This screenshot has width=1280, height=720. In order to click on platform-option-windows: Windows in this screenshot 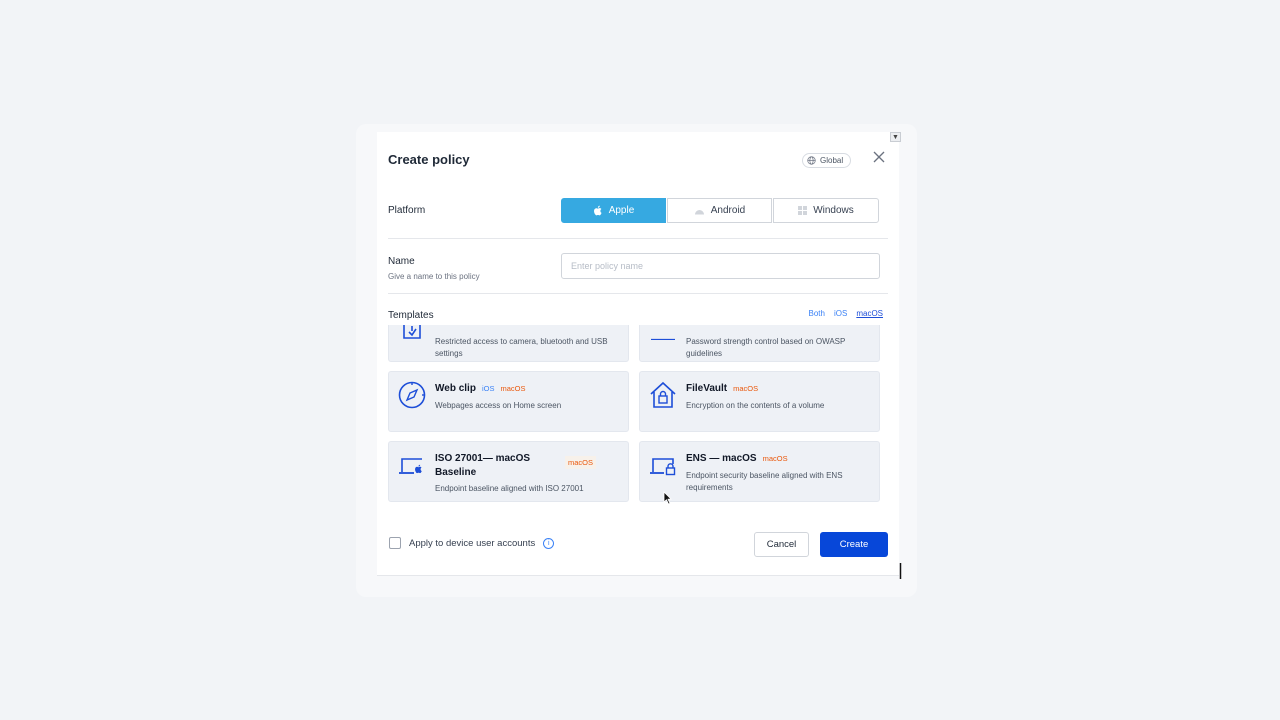, I will do `click(826, 210)`.